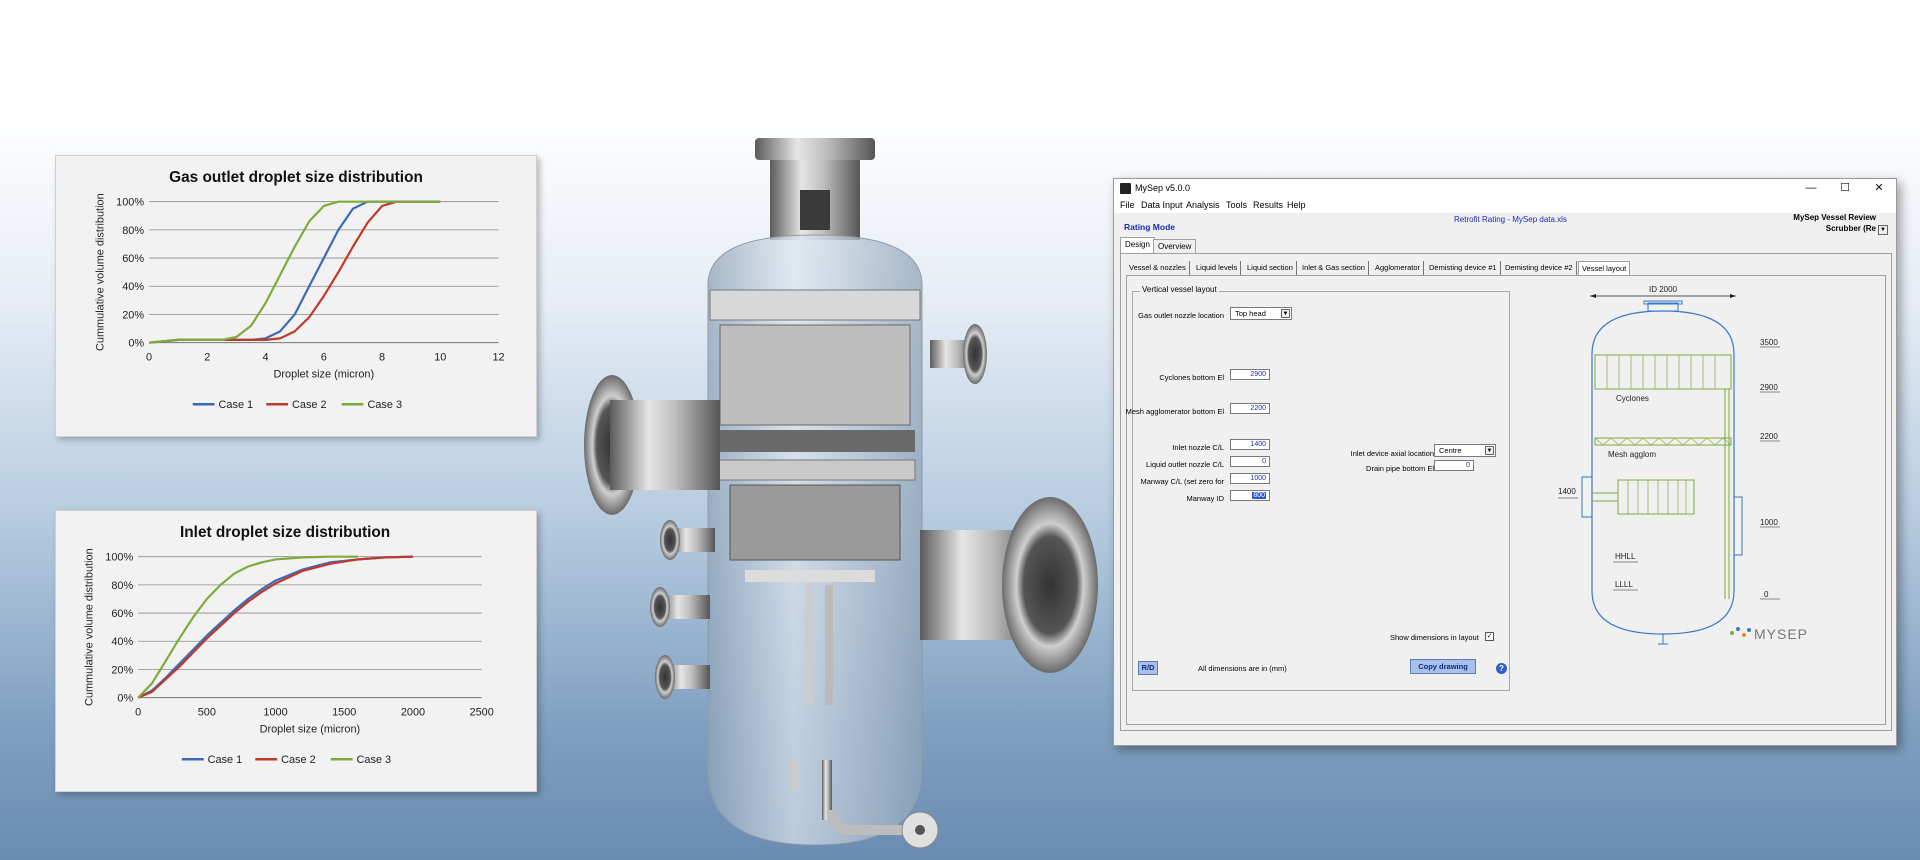 The width and height of the screenshot is (1920, 860). What do you see at coordinates (413, 713) in the screenshot?
I see `x-tick-label: 2000` at bounding box center [413, 713].